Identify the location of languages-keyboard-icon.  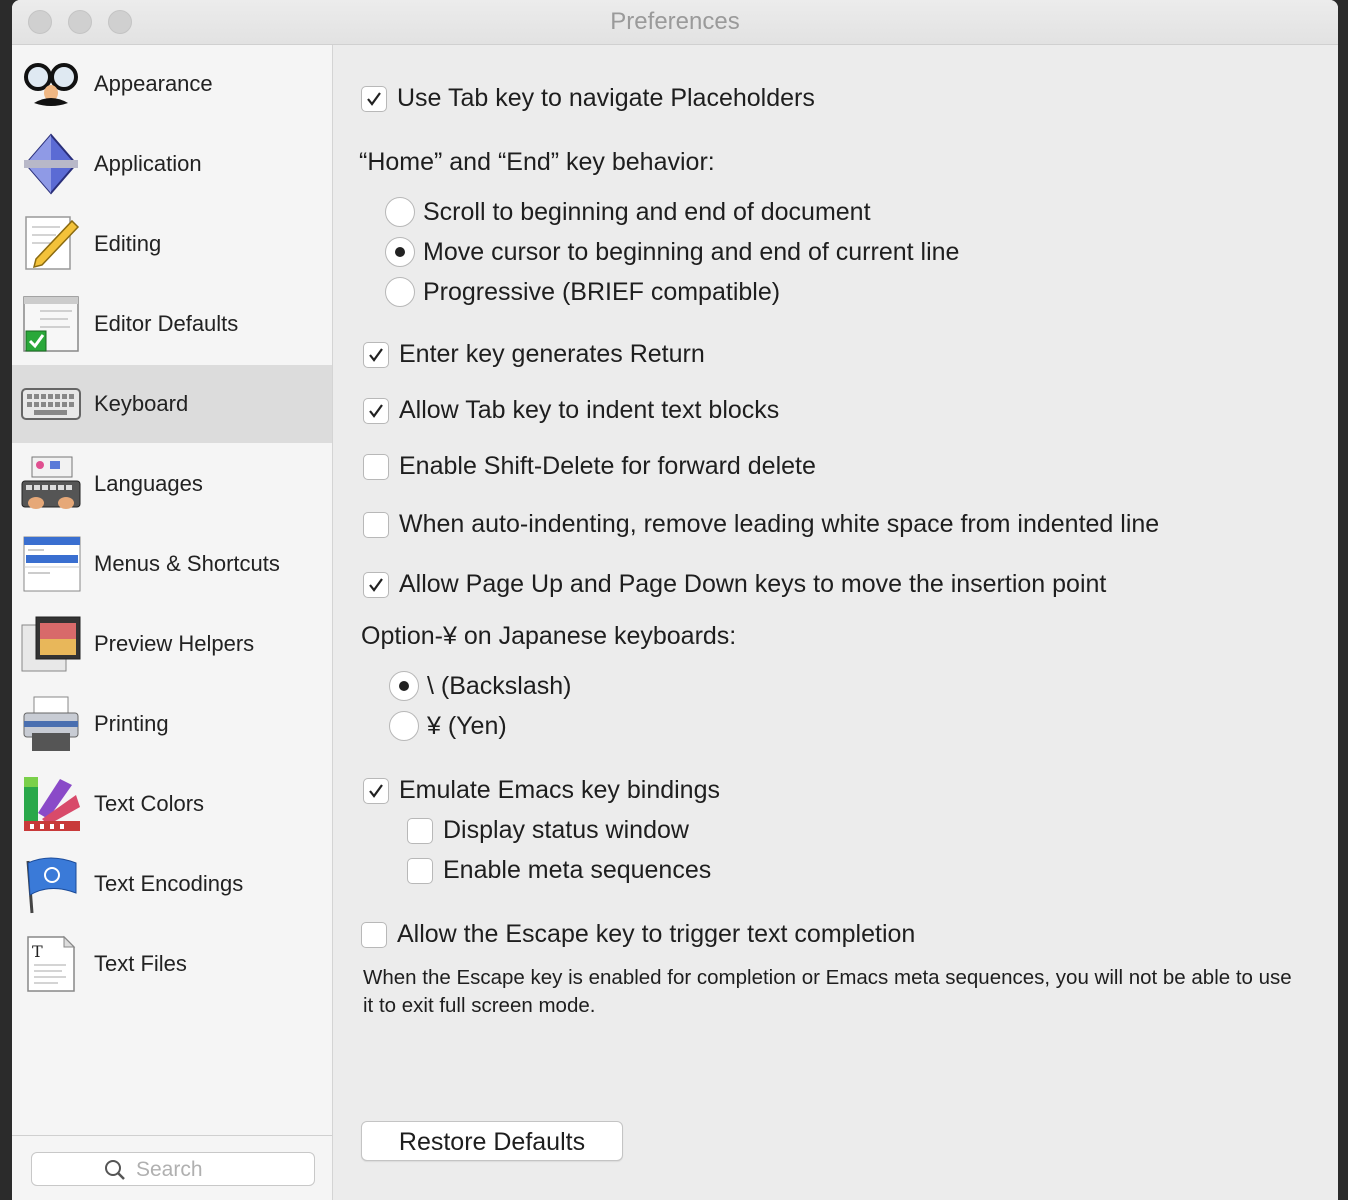
(51, 482).